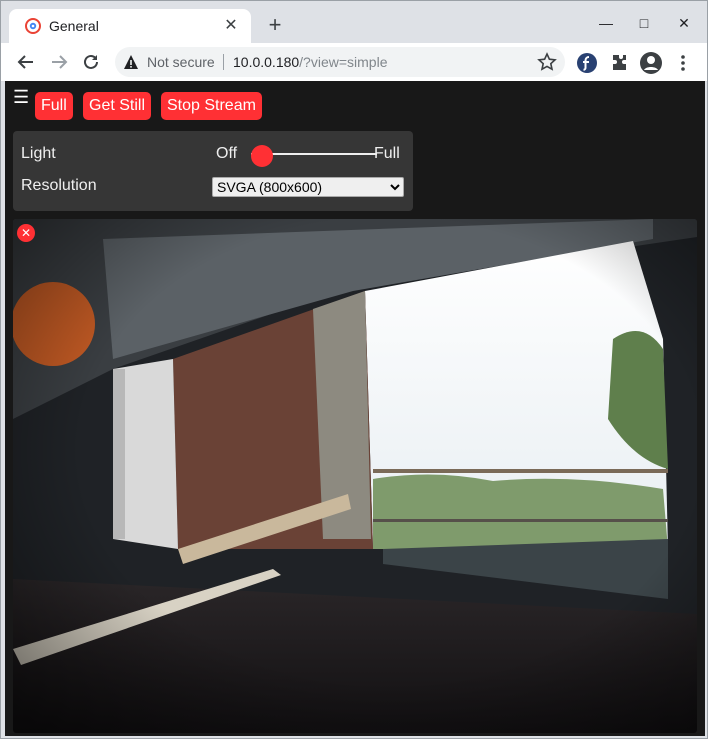 This screenshot has height=739, width=708. Describe the element at coordinates (223, 62) in the screenshot. I see `omnibox-divider` at that location.